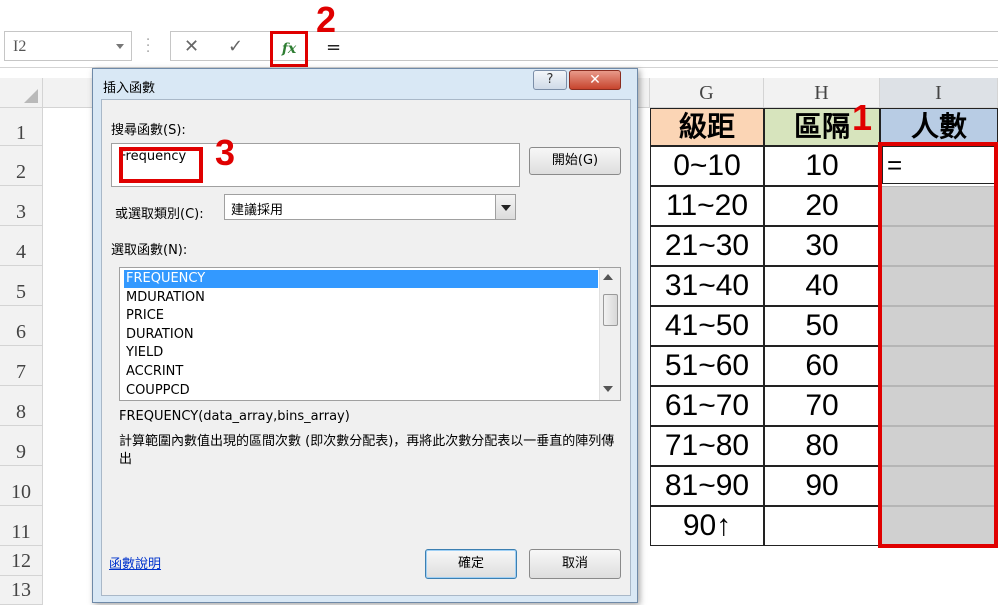 The image size is (998, 605). What do you see at coordinates (595, 80) in the screenshot?
I see `close-button: ✕` at bounding box center [595, 80].